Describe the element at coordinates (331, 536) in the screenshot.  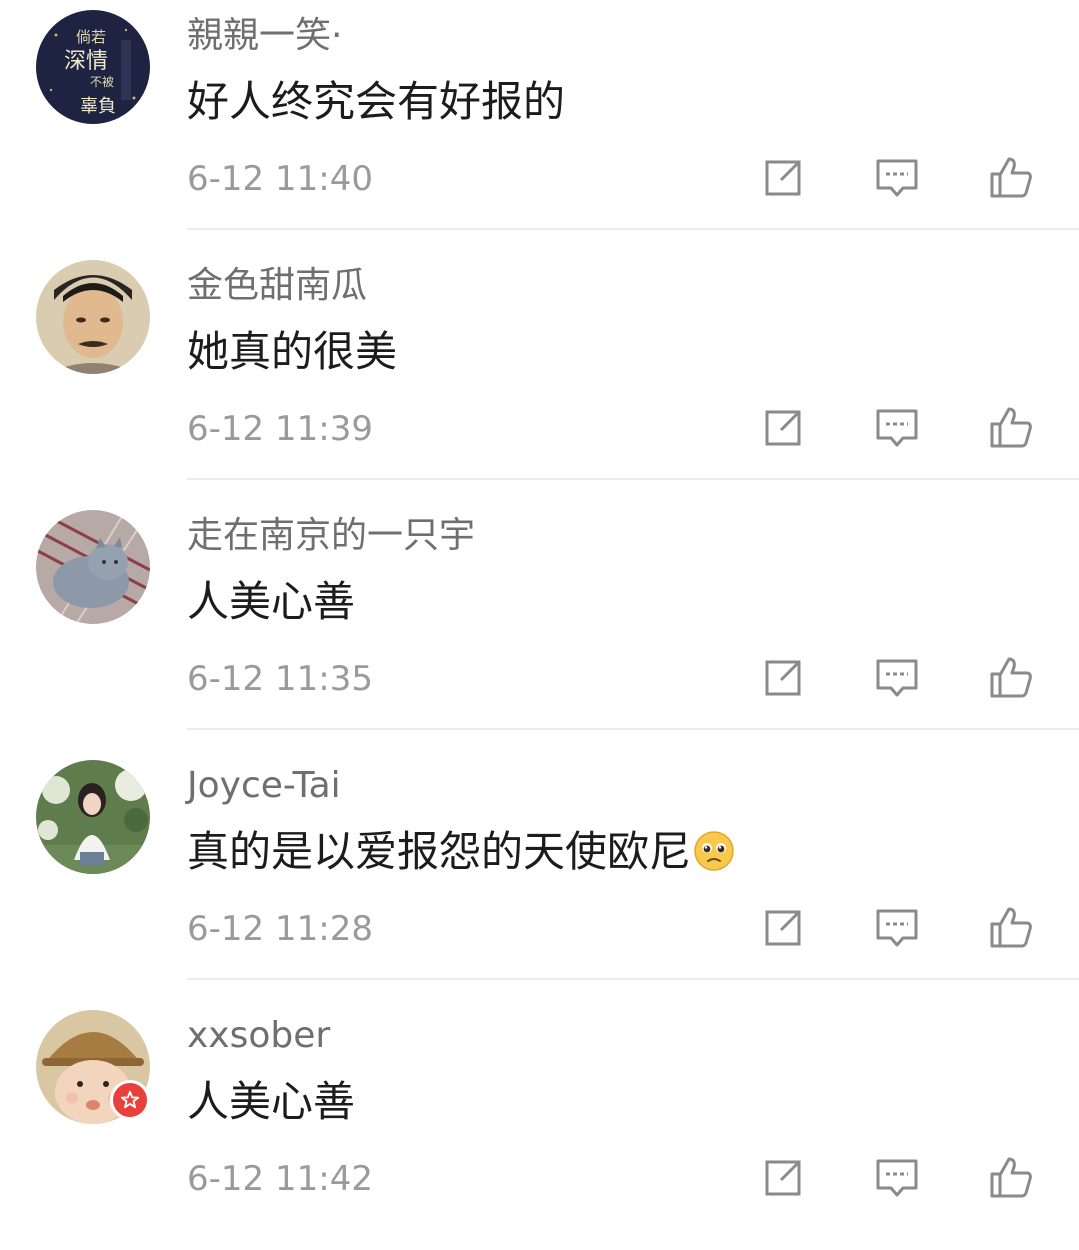
I see `username: 走在南京的一只宇` at that location.